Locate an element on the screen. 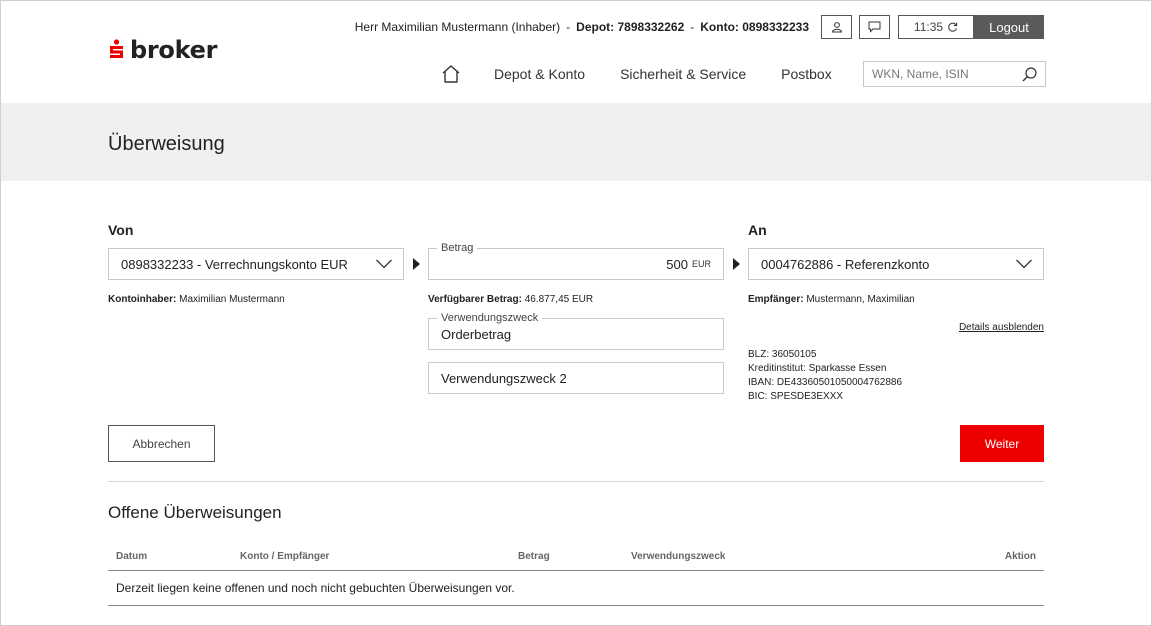 This screenshot has width=1152, height=626. column-header-betrag: Betrag is located at coordinates (534, 556).